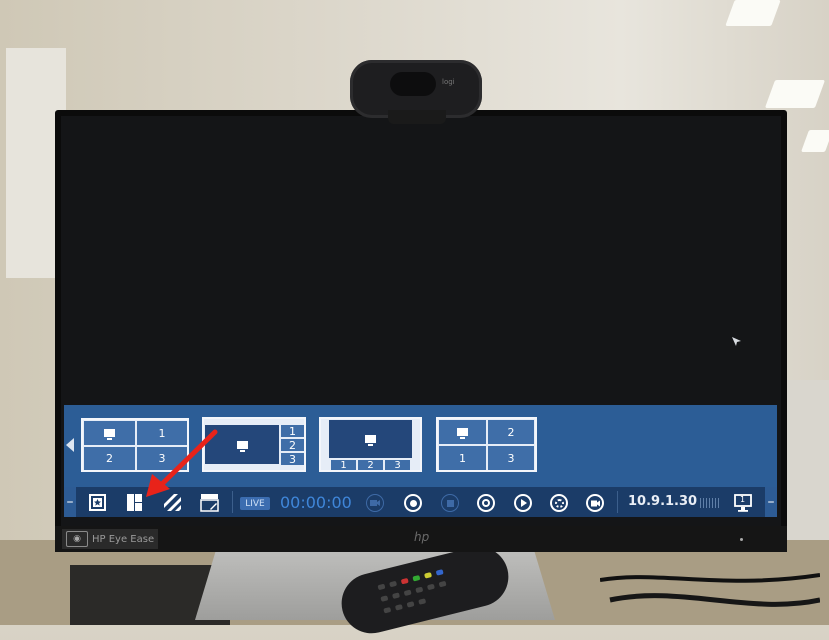 The image size is (829, 640). What do you see at coordinates (182, 463) in the screenshot?
I see `annotation-arrow-icon` at bounding box center [182, 463].